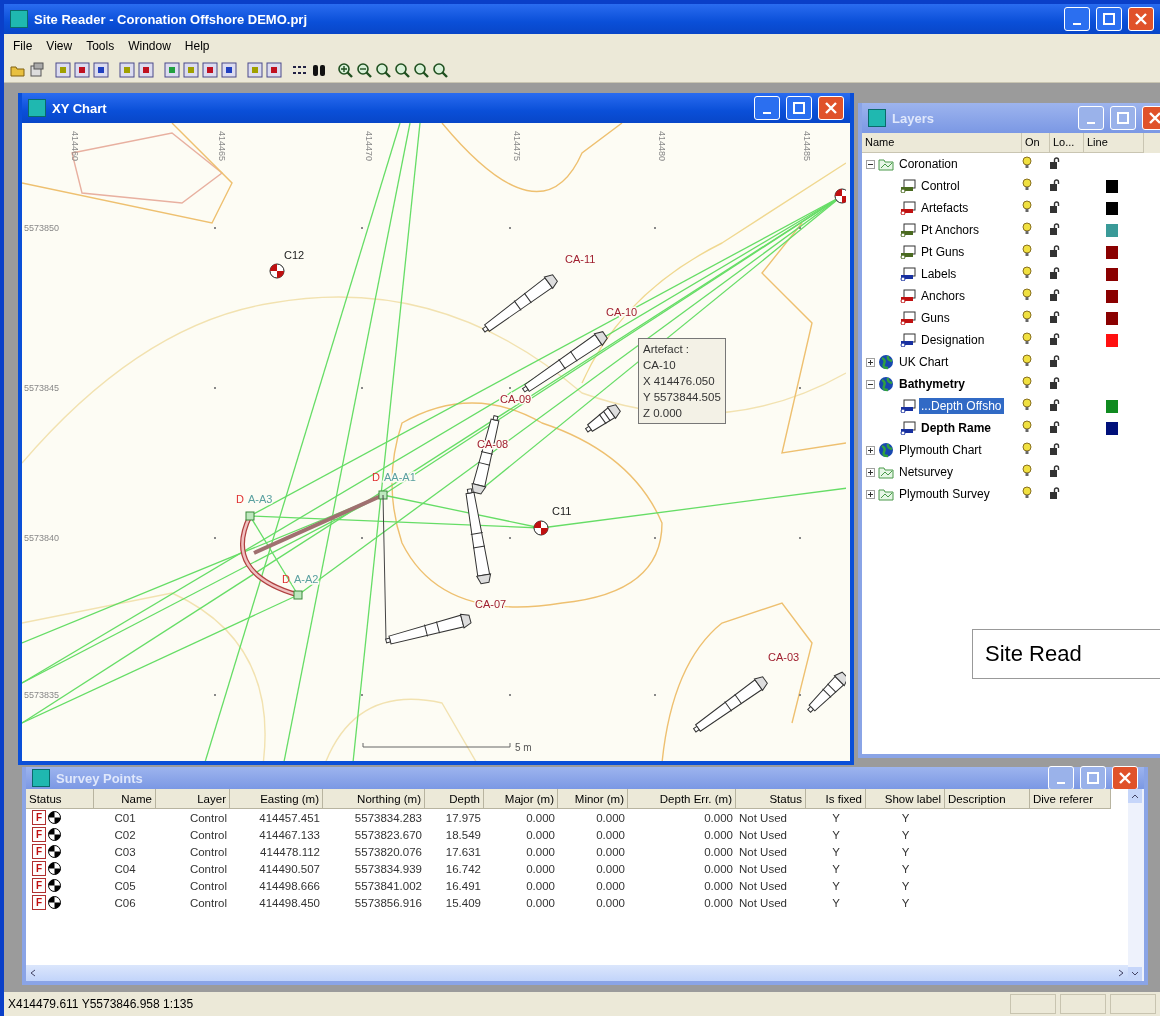  What do you see at coordinates (193, 799) in the screenshot?
I see `column-header: Layer` at bounding box center [193, 799].